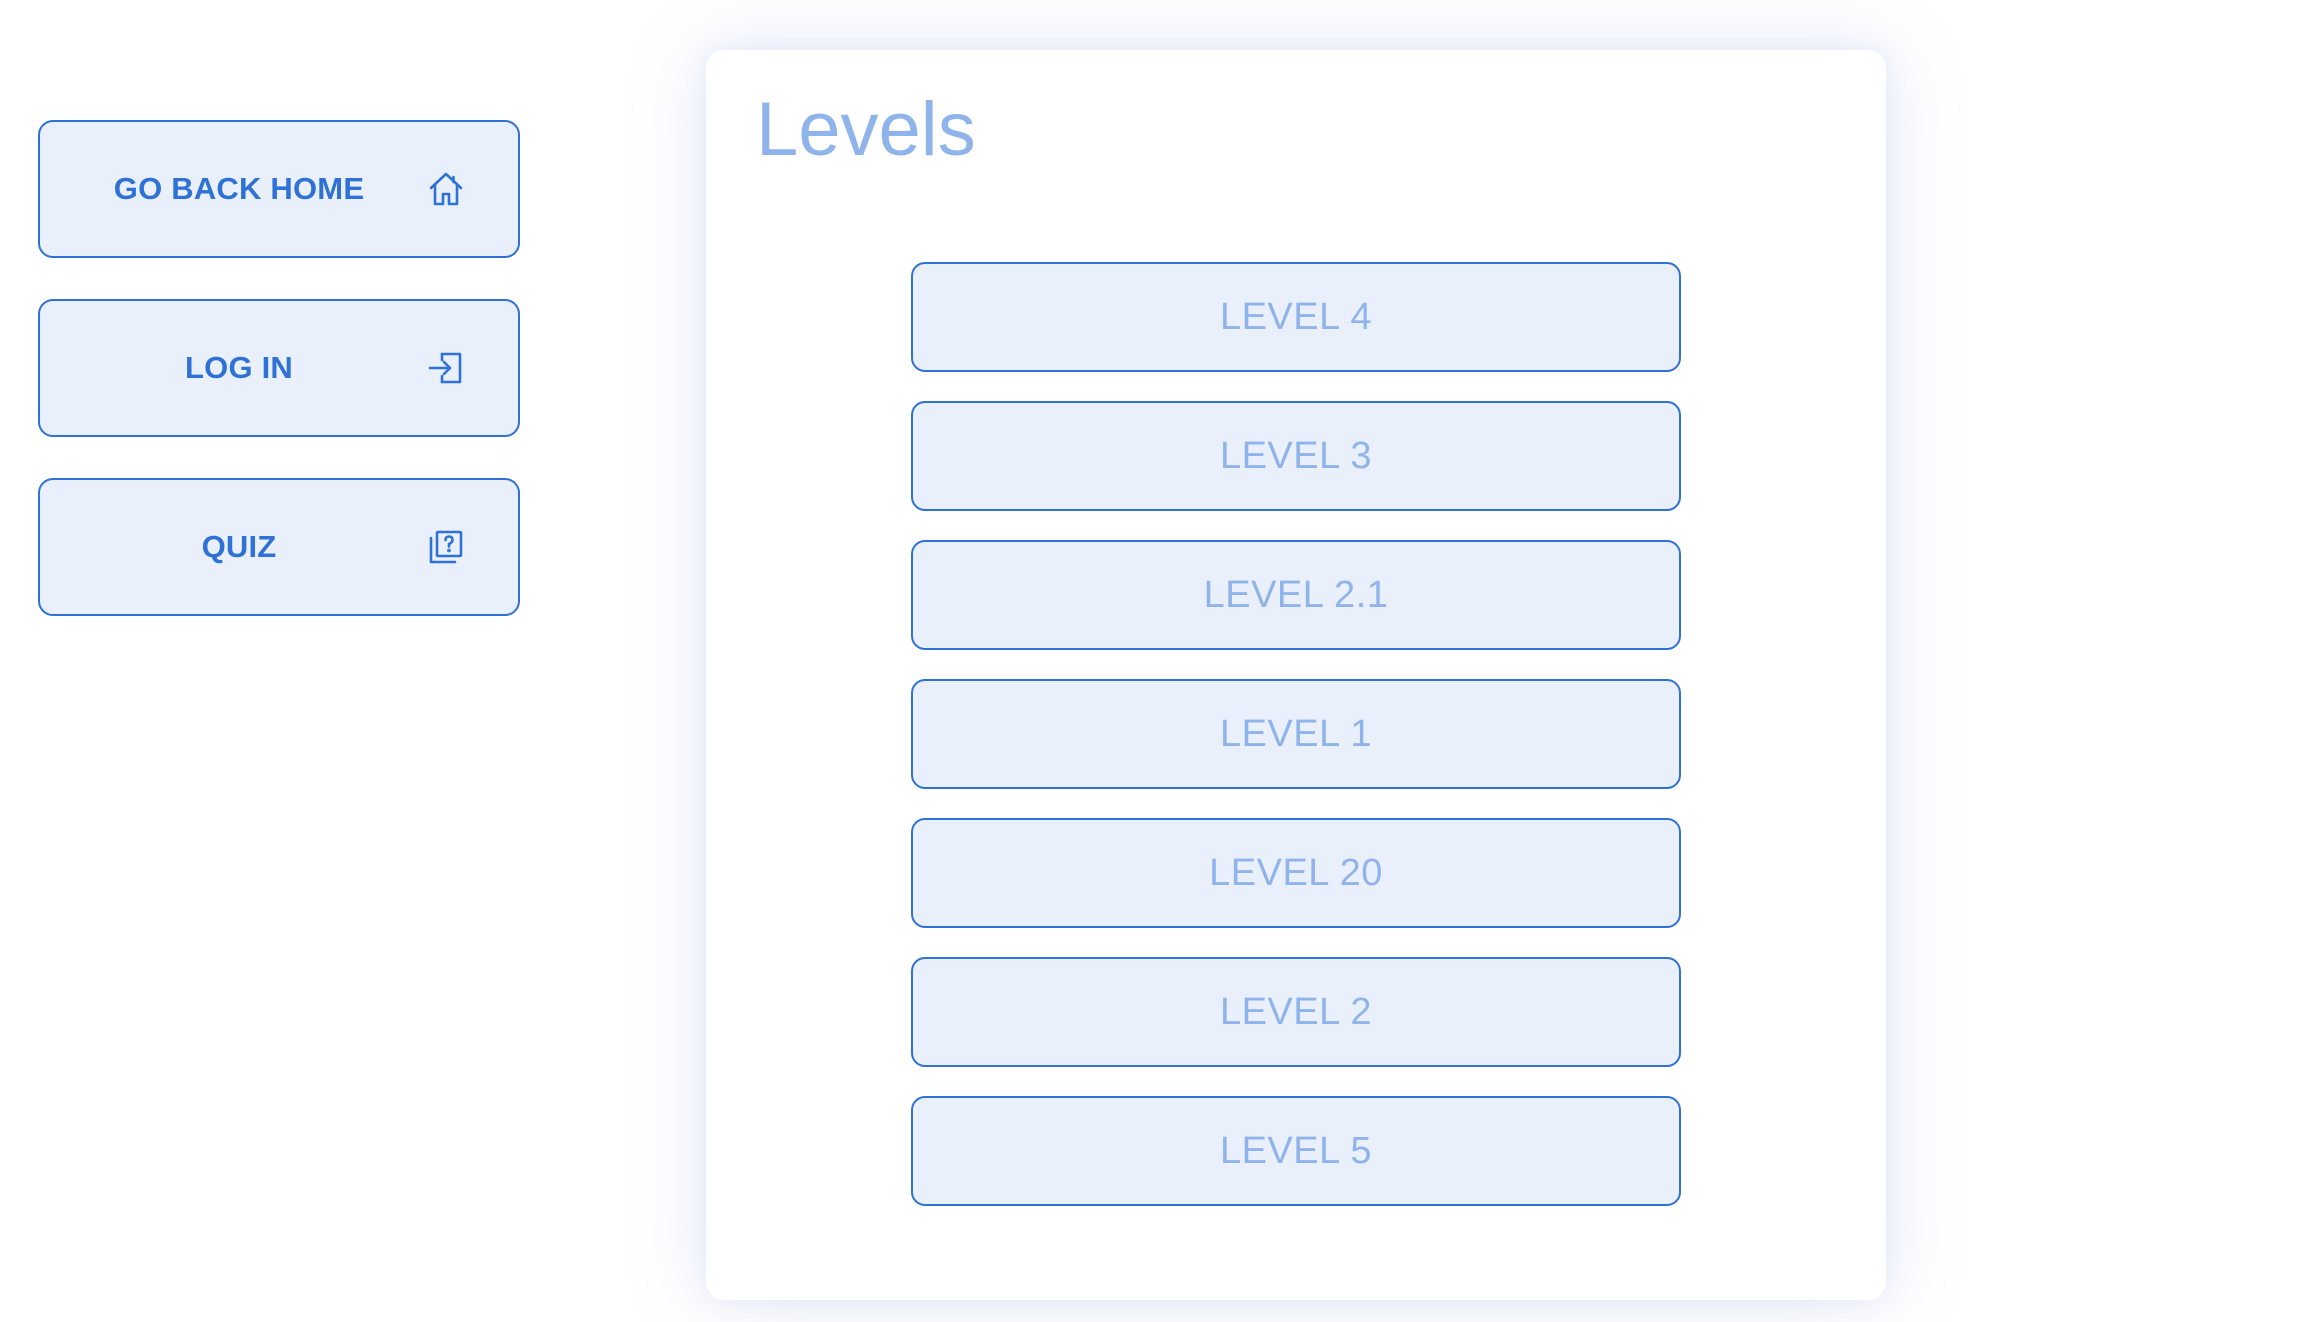 This screenshot has width=2314, height=1322. What do you see at coordinates (1296, 1012) in the screenshot?
I see `level-2-button: LEVEL 2` at bounding box center [1296, 1012].